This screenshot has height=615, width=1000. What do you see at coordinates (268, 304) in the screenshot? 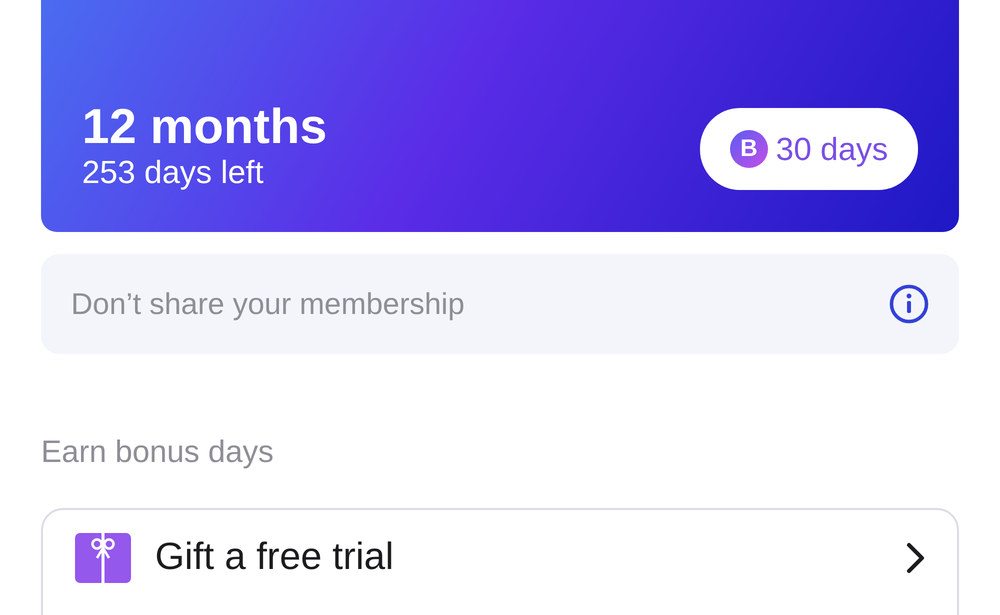
I see `notice-text: Don’t share your membership` at bounding box center [268, 304].